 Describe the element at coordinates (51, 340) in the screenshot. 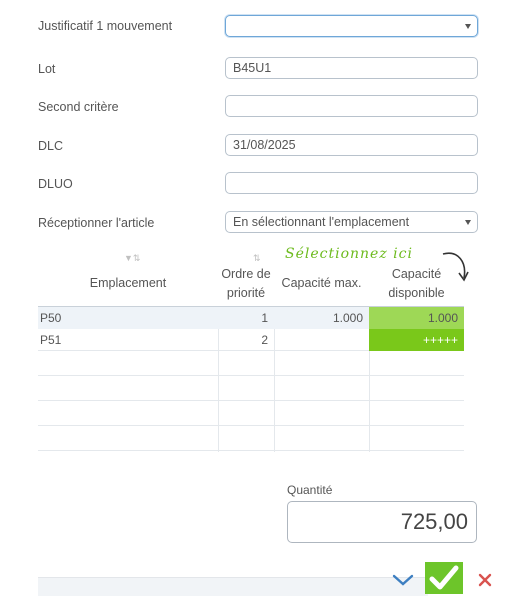

I see `cell-emplacement: P51` at that location.